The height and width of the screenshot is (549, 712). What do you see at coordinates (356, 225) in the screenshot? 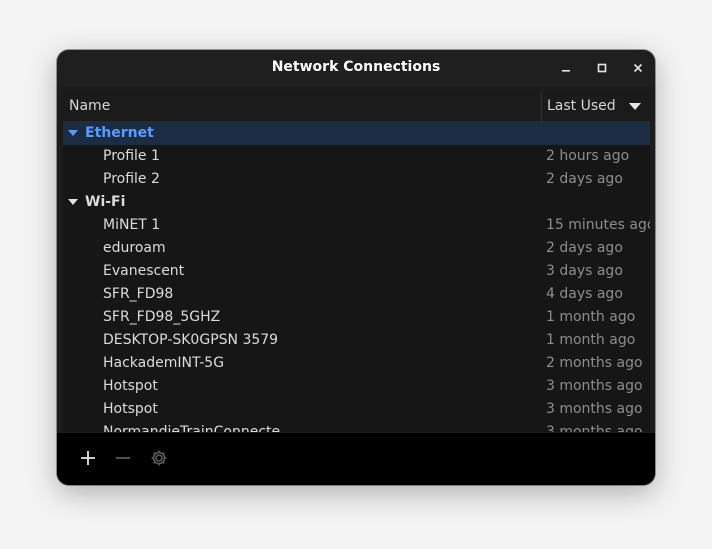
I see `connection-row: MiNET 1 15 minutes ago` at bounding box center [356, 225].